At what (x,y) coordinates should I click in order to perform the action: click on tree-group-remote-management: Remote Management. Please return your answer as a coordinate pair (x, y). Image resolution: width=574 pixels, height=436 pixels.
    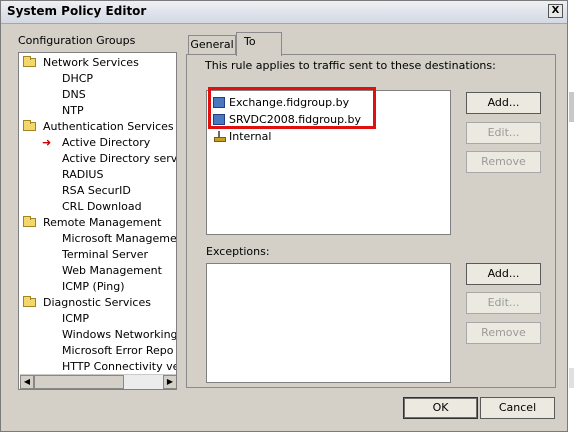
    Looking at the image, I should click on (92, 223).